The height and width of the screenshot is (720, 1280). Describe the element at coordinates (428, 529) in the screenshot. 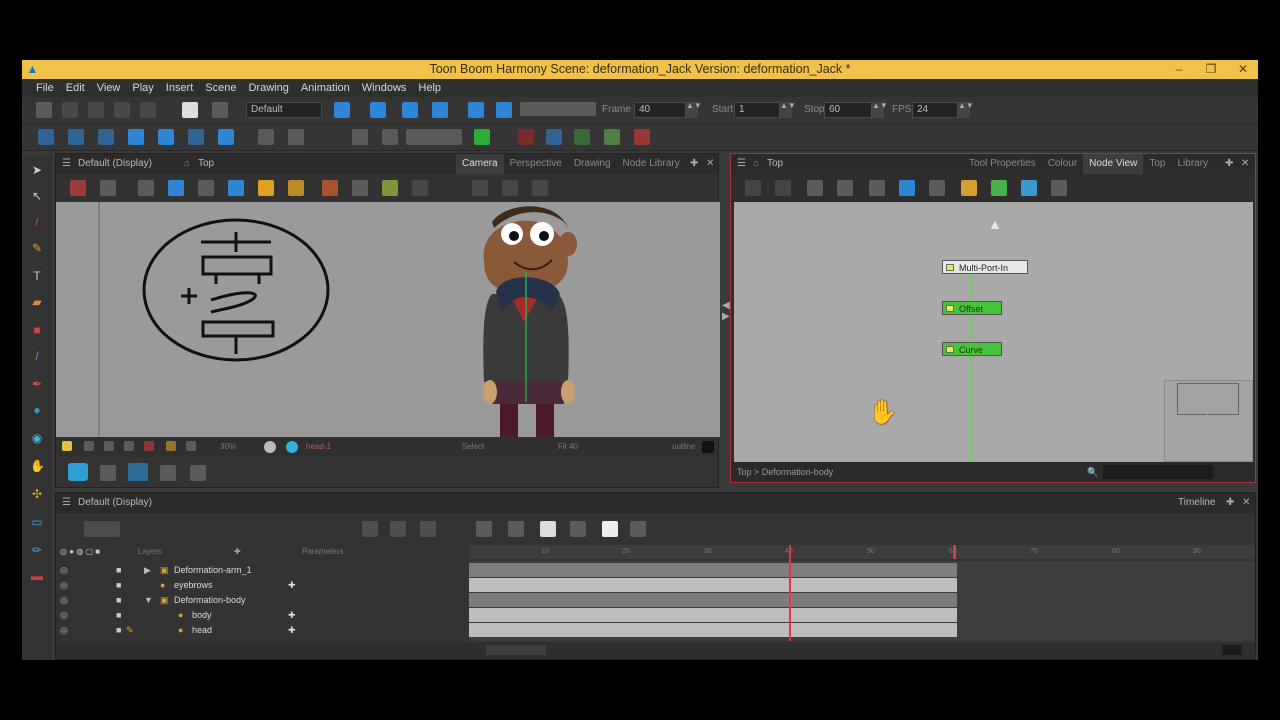

I see `tl-tool-3-icon` at that location.